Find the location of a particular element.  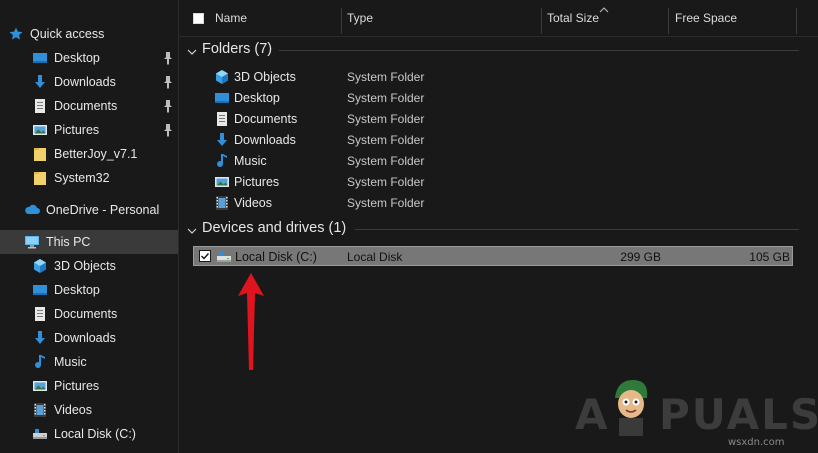

item-name: Desktop is located at coordinates (257, 98).